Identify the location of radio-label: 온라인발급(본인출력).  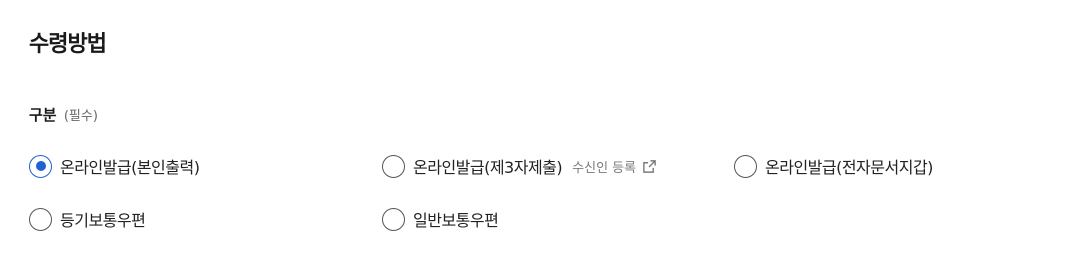
(130, 167).